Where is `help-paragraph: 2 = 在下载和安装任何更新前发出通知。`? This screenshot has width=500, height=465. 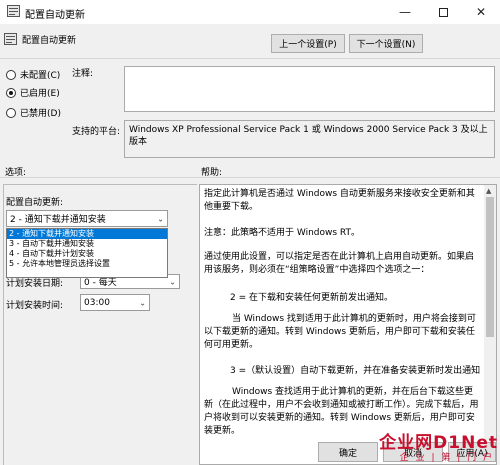 help-paragraph: 2 = 在下载和安装任何更新前发出通知。 is located at coordinates (311, 298).